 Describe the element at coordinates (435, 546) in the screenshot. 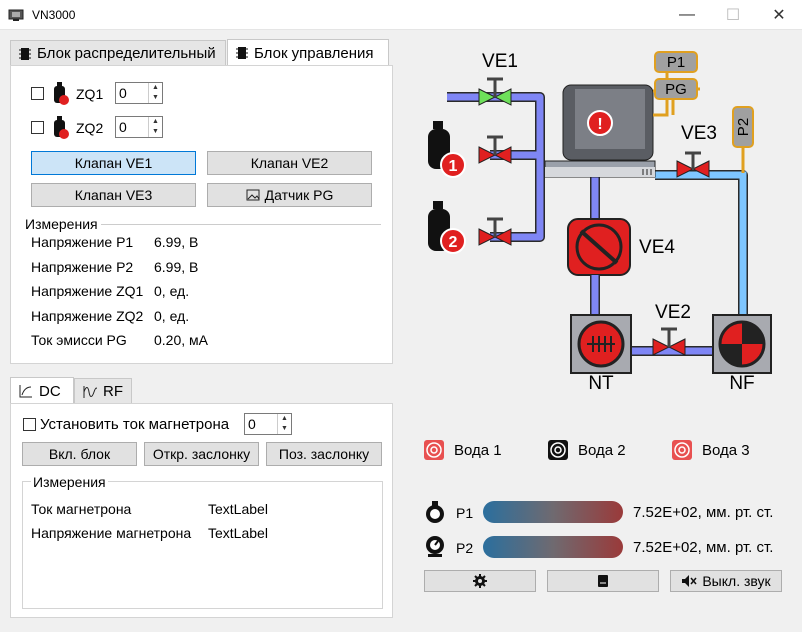

I see `p2-gauge-icon` at that location.